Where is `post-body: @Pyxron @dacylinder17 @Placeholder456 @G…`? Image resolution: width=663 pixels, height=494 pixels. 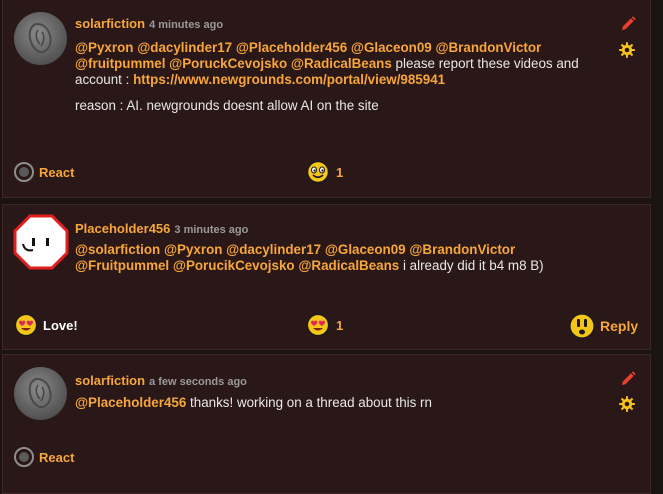
post-body: @Pyxron @dacylinder17 @Placeholder456 @G… is located at coordinates (330, 82).